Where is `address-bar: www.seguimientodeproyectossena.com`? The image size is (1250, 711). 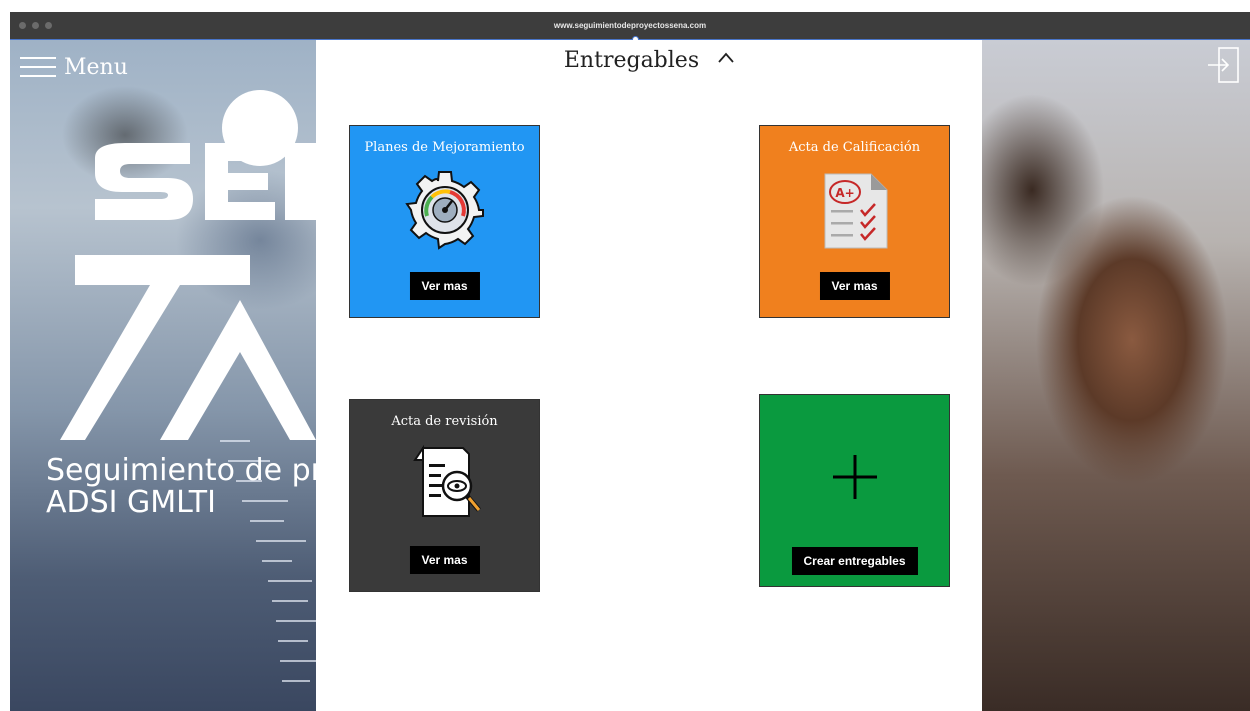 address-bar: www.seguimientodeproyectossena.com is located at coordinates (630, 26).